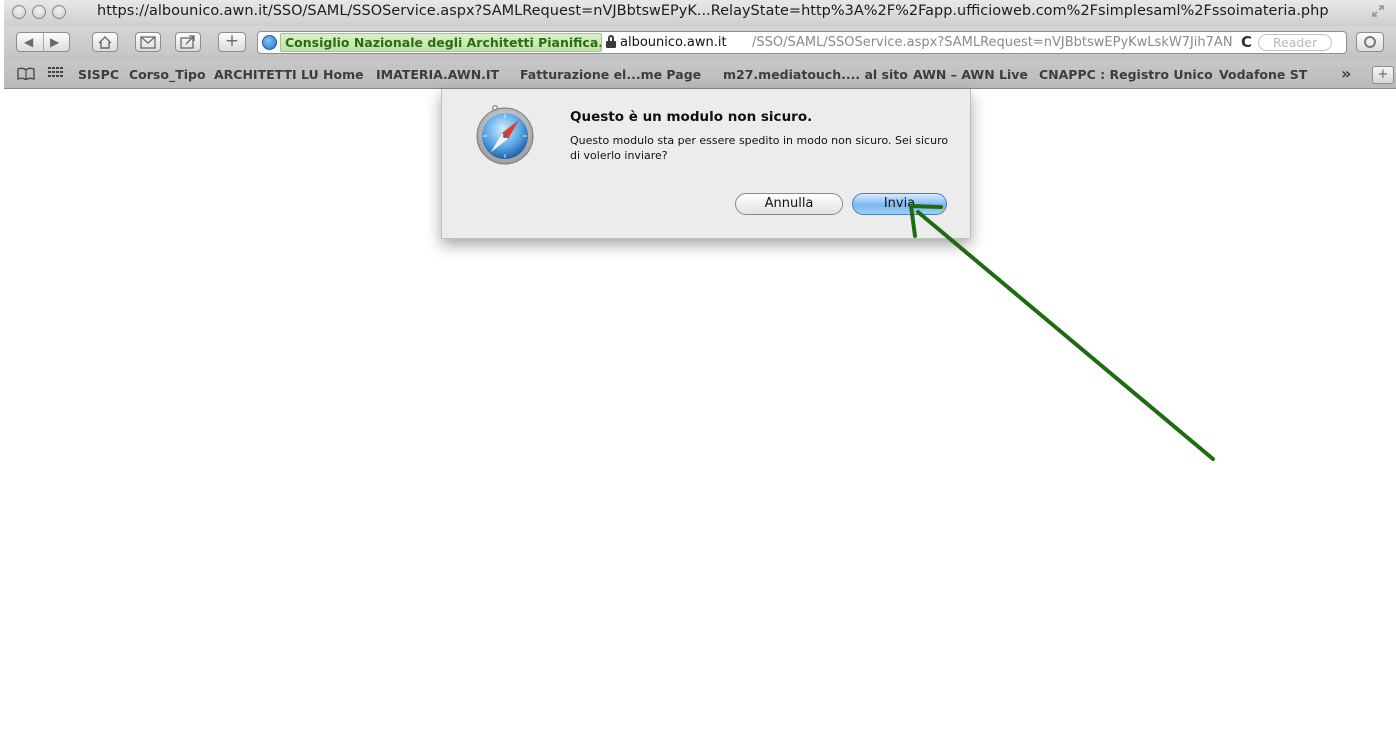  I want to click on zoom-window-button, so click(59, 12).